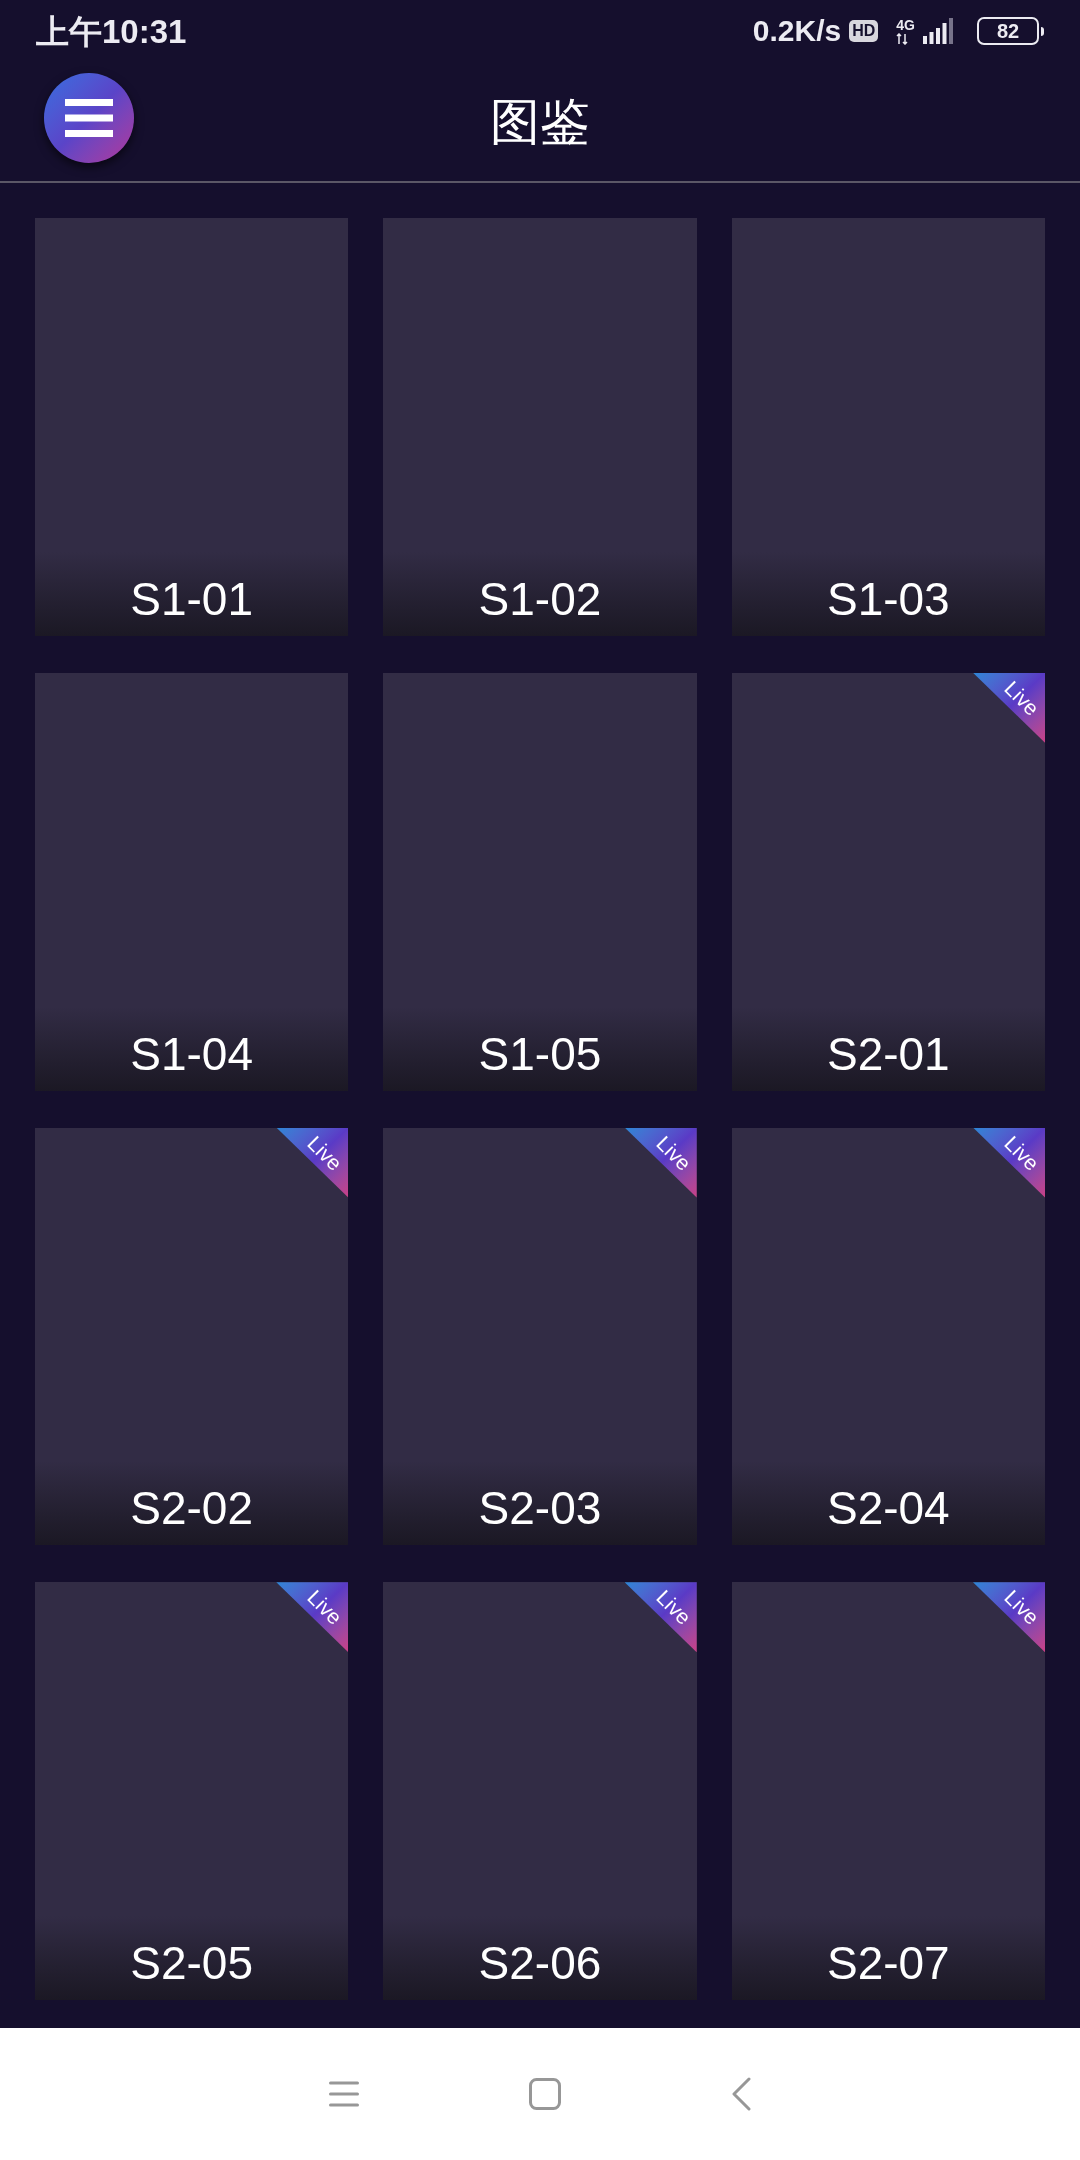 This screenshot has width=1080, height=2160. I want to click on hd-badge: HD, so click(864, 31).